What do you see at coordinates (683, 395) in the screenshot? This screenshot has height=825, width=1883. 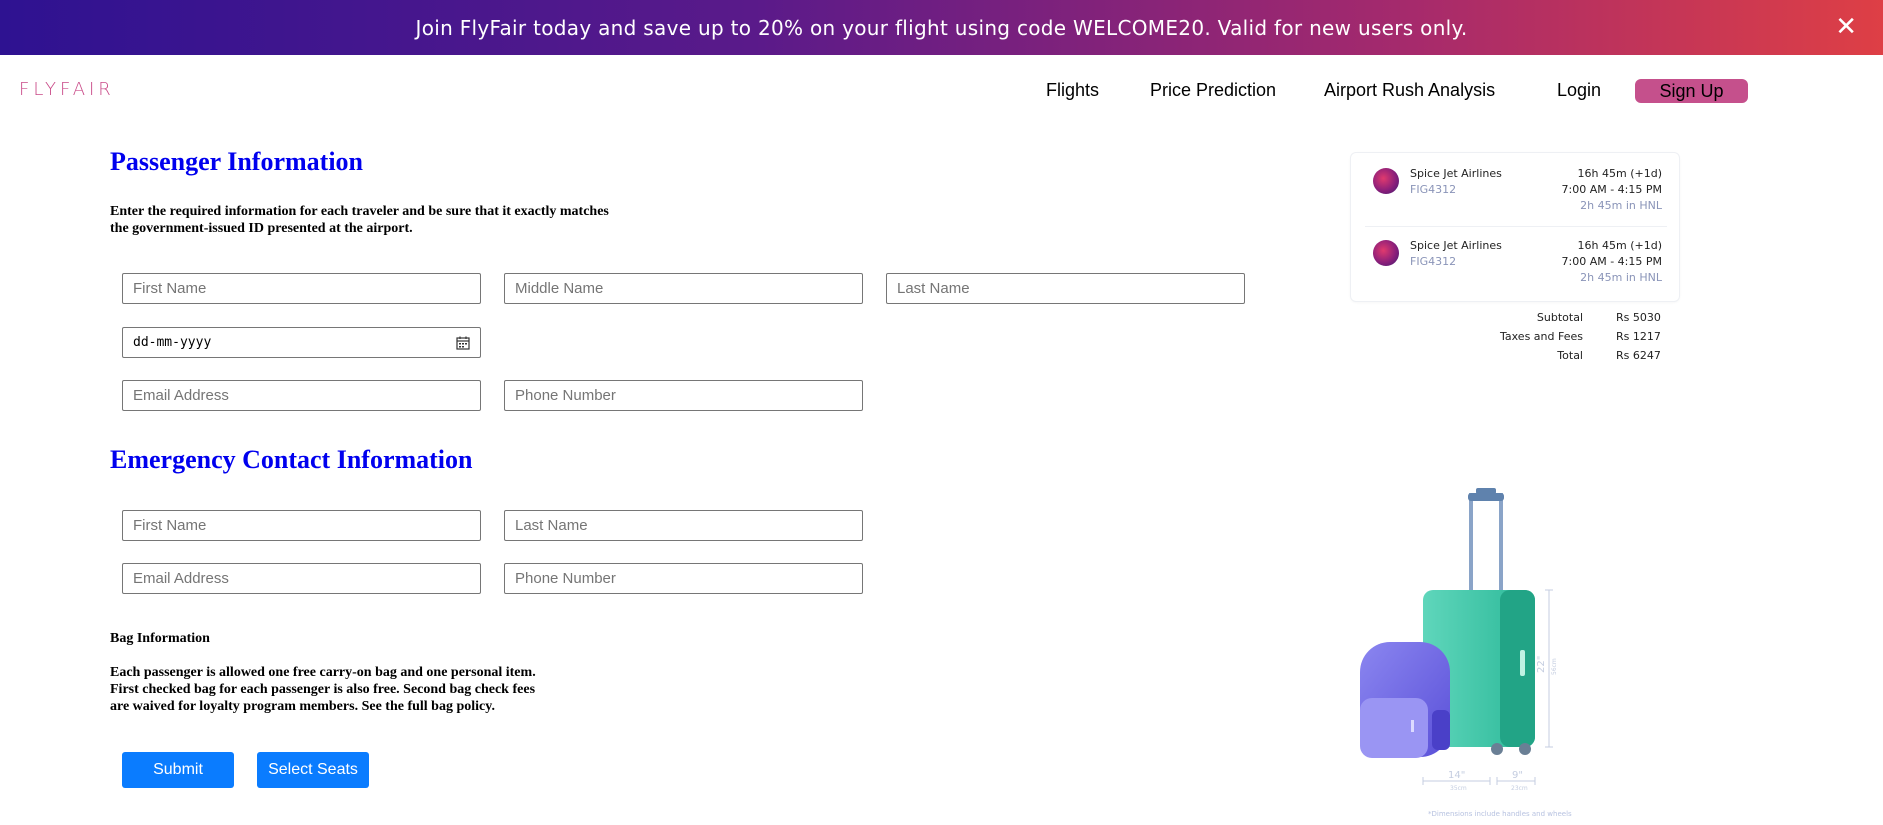 I see `passenger-phone-input` at bounding box center [683, 395].